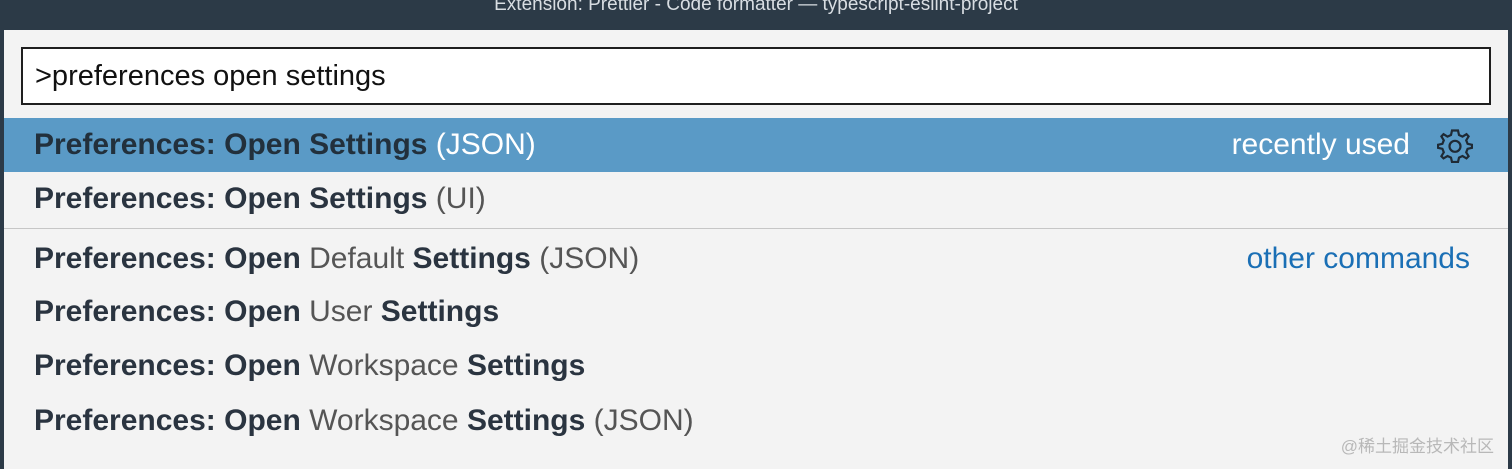 Image resolution: width=1512 pixels, height=469 pixels. I want to click on command-item-label-detail: Default, so click(356, 258).